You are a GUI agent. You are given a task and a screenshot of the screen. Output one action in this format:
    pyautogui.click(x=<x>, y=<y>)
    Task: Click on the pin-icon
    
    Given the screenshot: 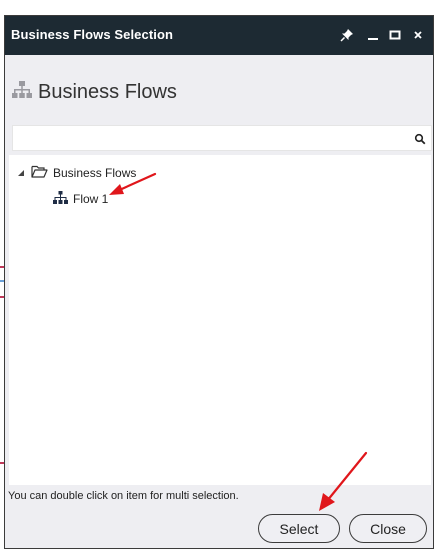 What is the action you would take?
    pyautogui.click(x=347, y=35)
    